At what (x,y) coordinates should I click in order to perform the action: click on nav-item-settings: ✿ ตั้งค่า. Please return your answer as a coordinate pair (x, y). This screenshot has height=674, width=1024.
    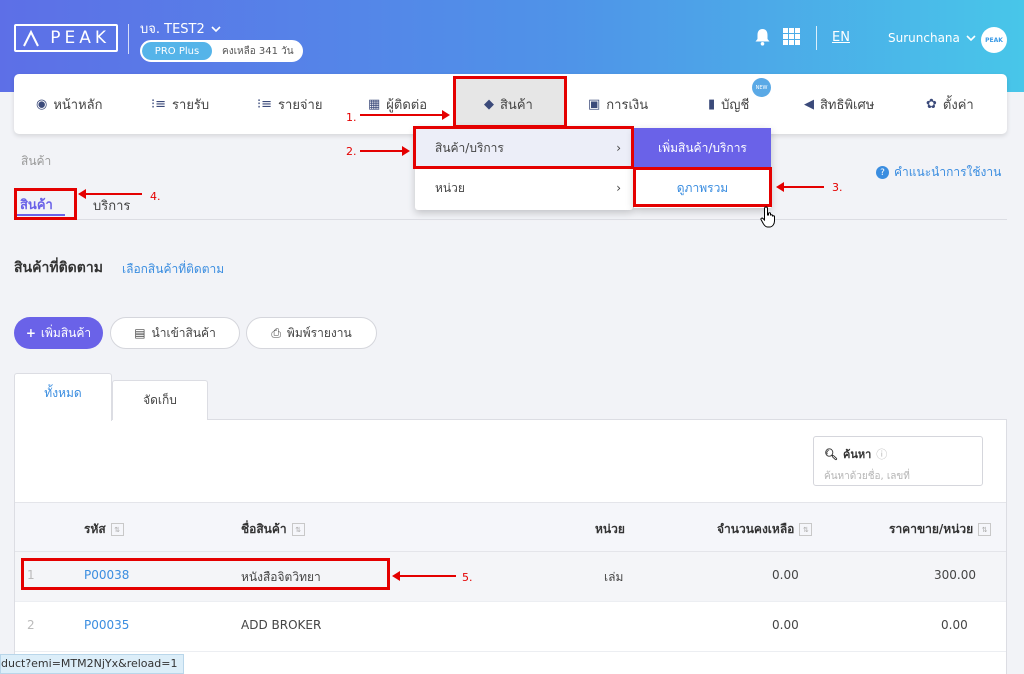
    Looking at the image, I should click on (950, 104).